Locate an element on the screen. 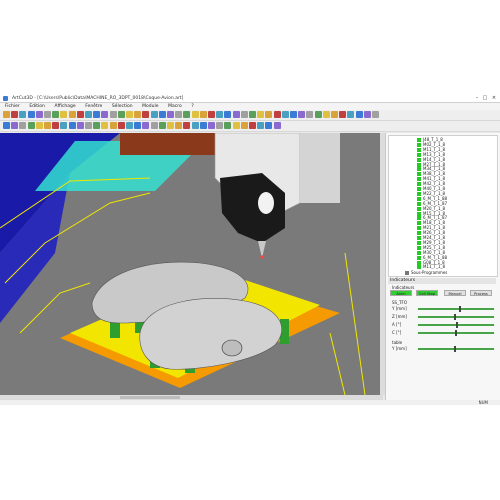 This screenshot has height=500, width=500. menu-macro: Macro is located at coordinates (175, 106).